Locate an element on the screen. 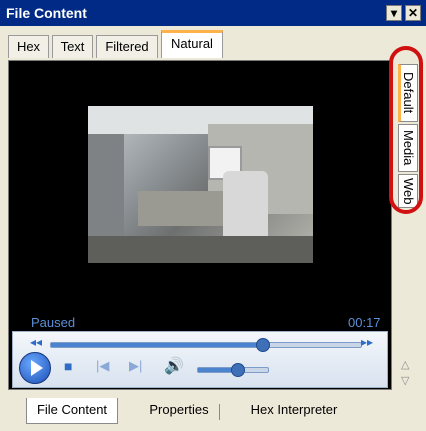  view-tabs: Hex Text Filtered Natural is located at coordinates (213, 44).